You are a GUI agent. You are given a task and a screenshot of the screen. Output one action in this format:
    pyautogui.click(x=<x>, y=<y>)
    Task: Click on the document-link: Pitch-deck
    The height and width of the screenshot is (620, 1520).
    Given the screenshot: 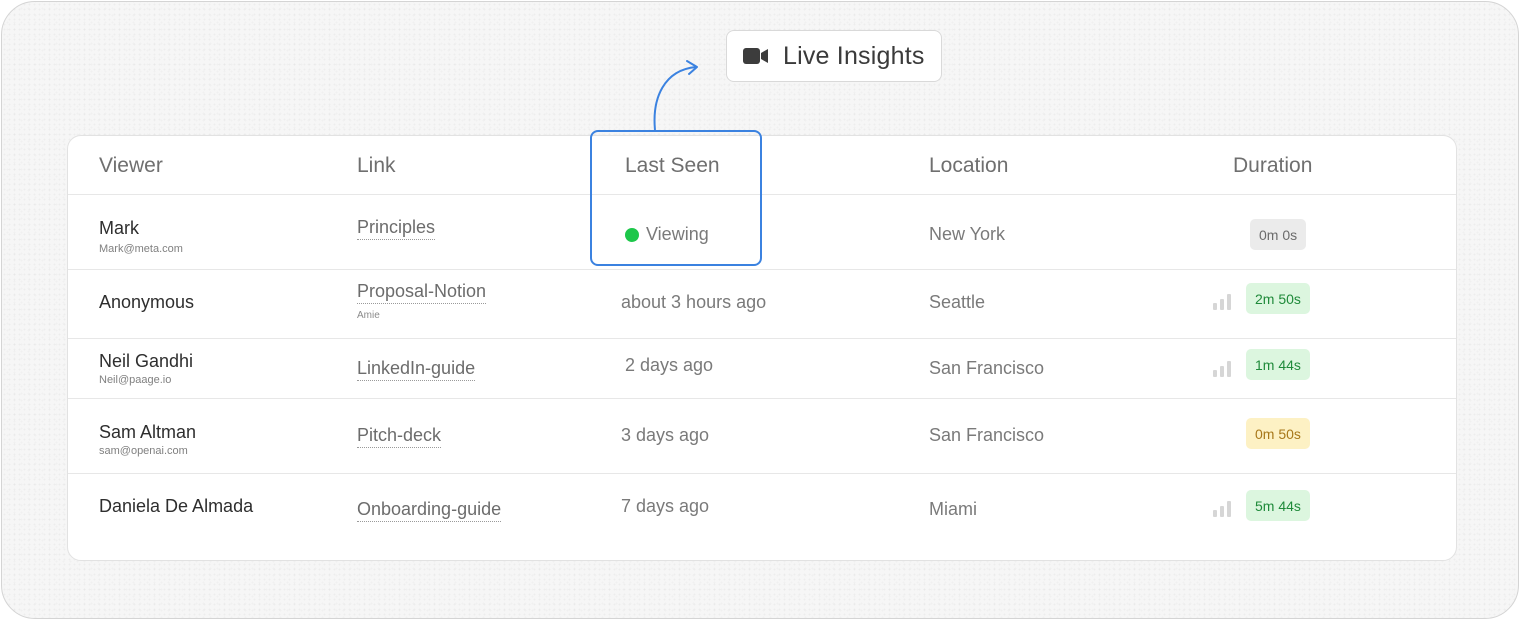 What is the action you would take?
    pyautogui.click(x=399, y=436)
    